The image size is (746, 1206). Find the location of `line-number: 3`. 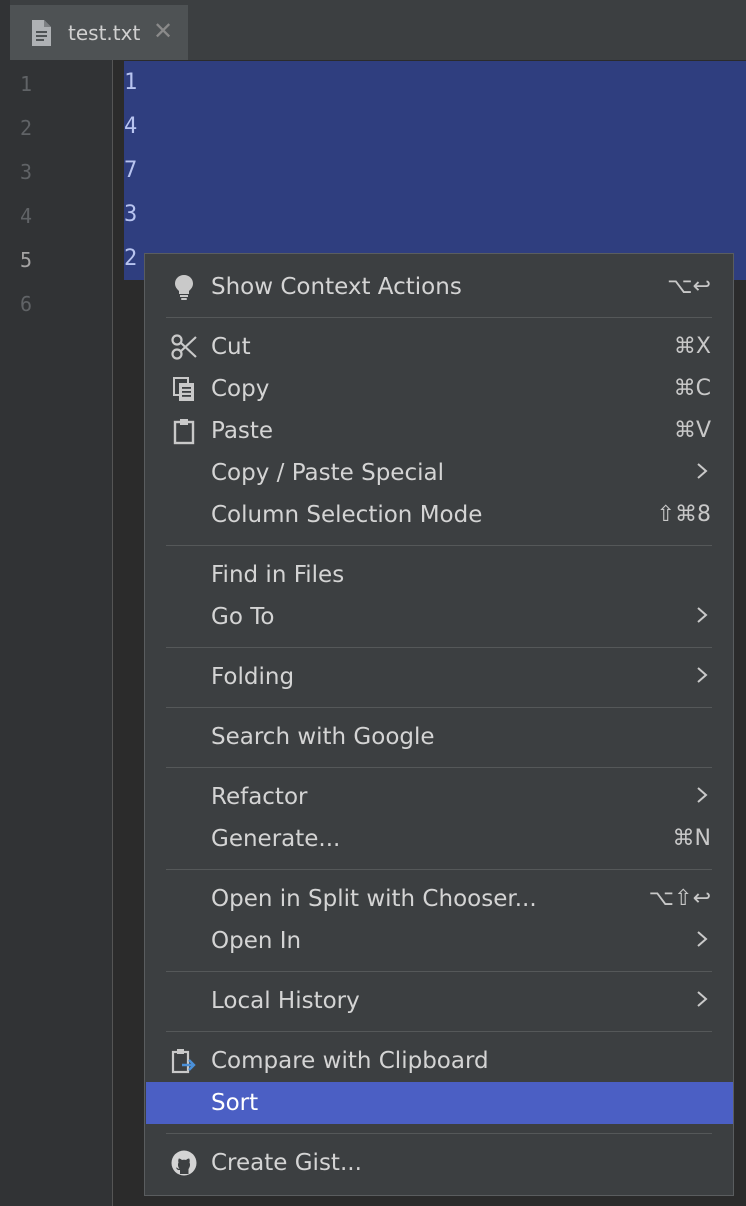

line-number: 3 is located at coordinates (26, 172).